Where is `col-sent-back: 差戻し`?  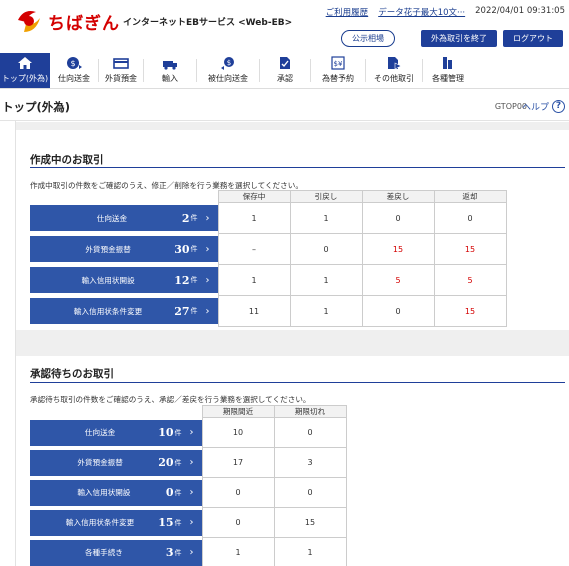
col-sent-back: 差戻し is located at coordinates (398, 196).